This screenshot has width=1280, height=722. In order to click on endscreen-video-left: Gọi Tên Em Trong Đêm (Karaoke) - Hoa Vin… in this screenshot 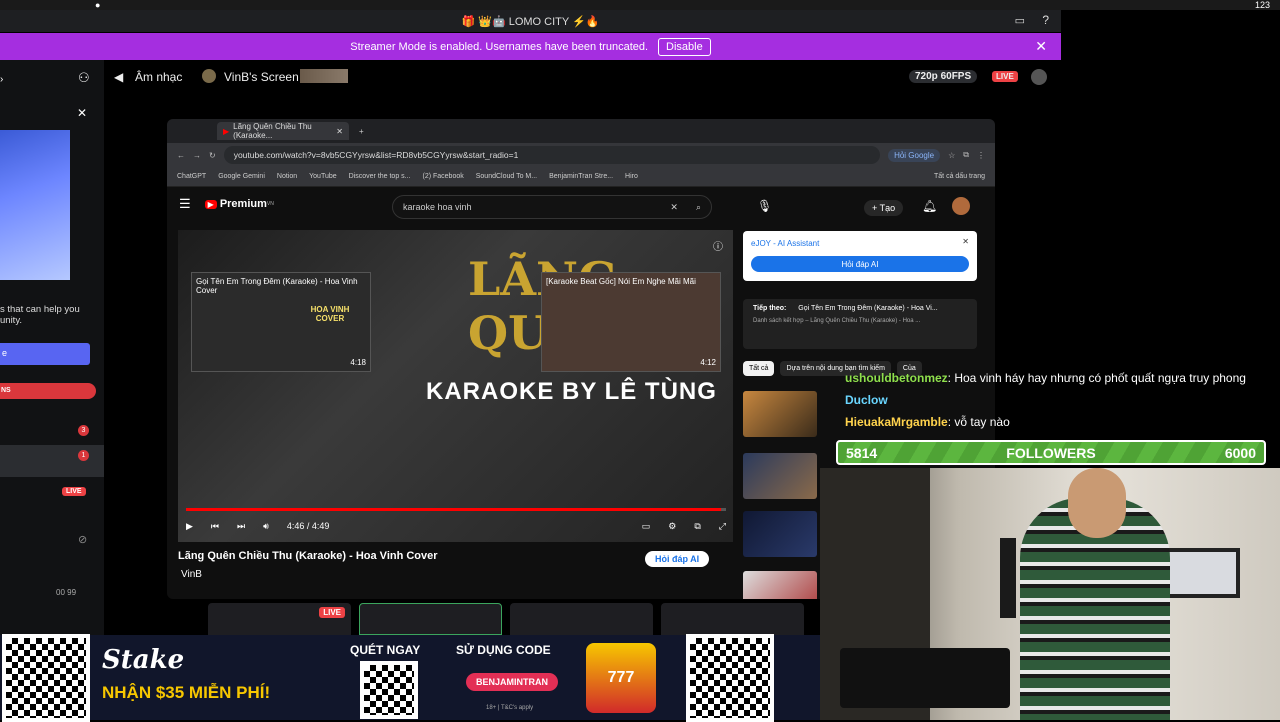, I will do `click(281, 322)`.